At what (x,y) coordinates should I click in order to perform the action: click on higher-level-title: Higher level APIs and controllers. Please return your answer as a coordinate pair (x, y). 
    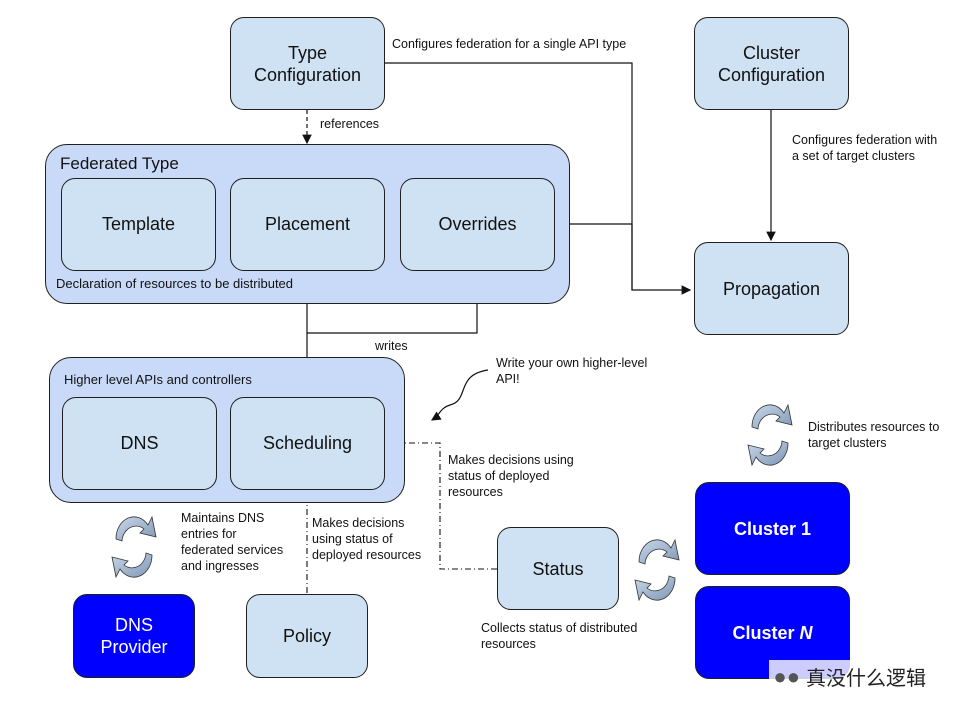
    Looking at the image, I should click on (158, 379).